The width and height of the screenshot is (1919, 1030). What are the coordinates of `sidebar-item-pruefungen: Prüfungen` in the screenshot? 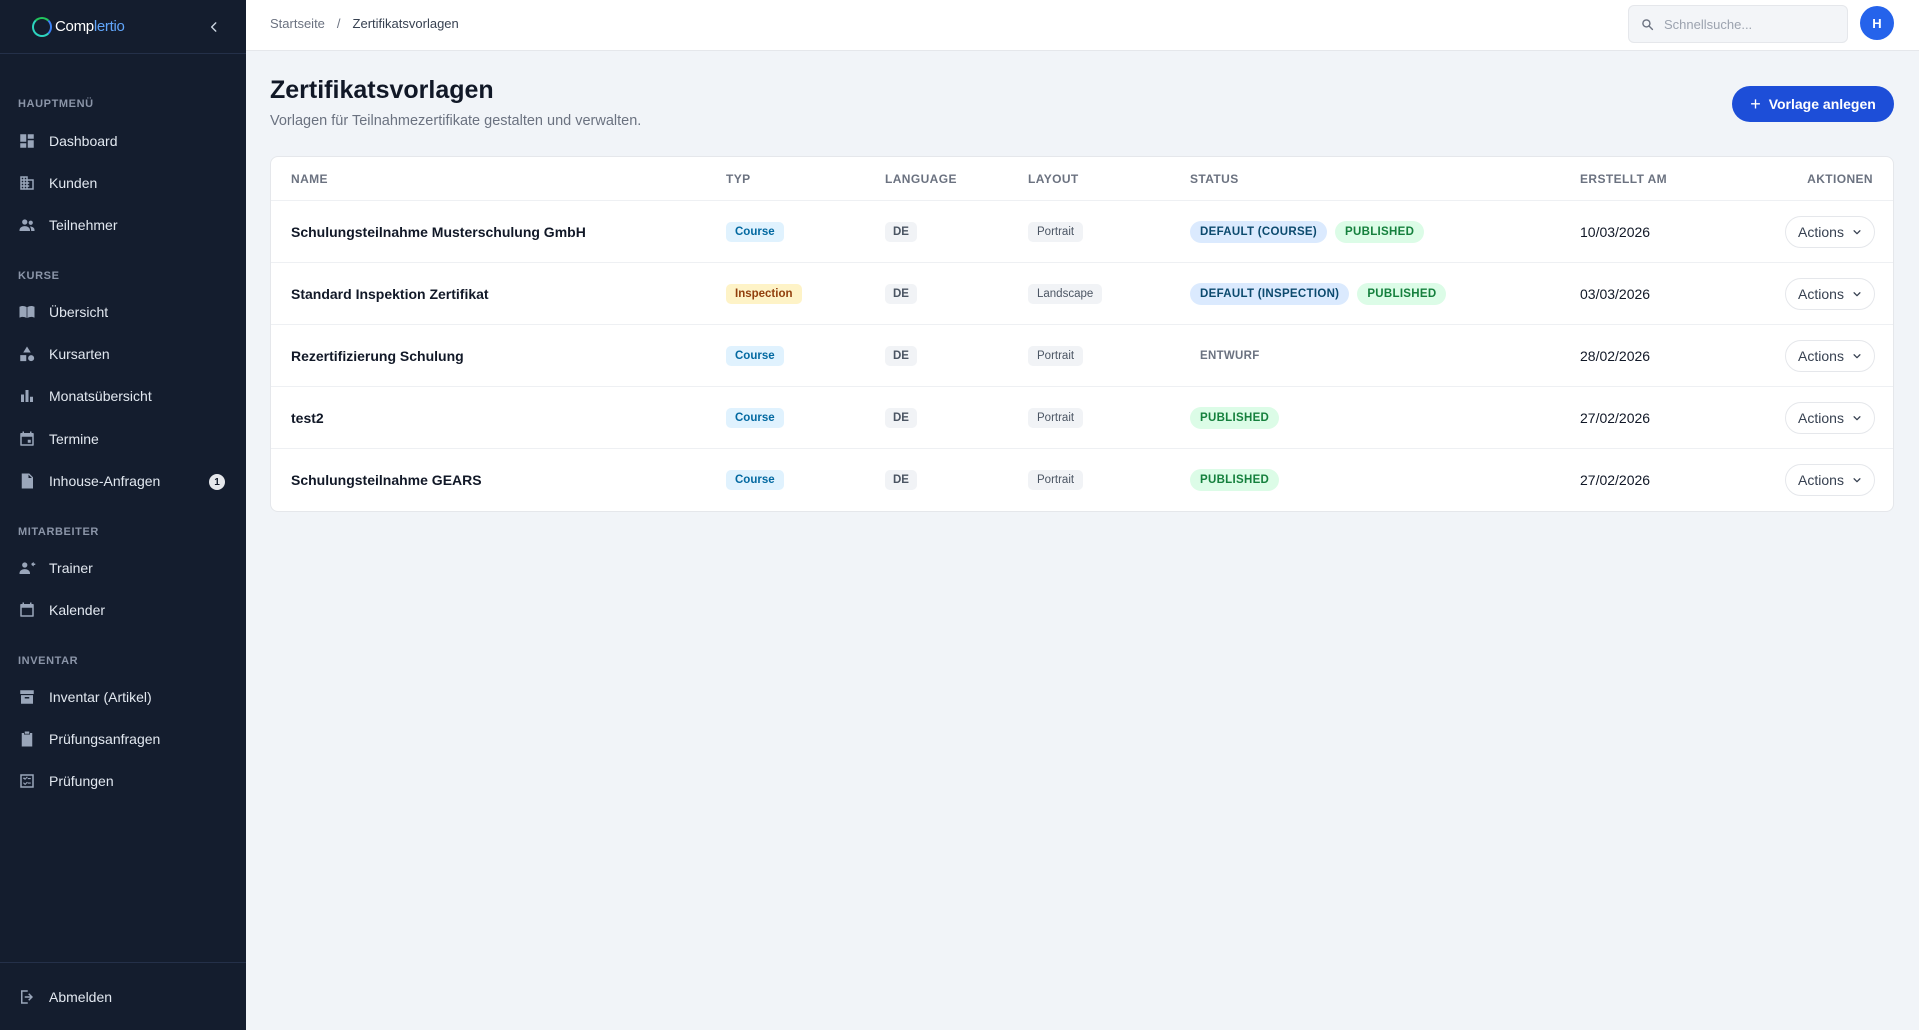 It's located at (125, 781).